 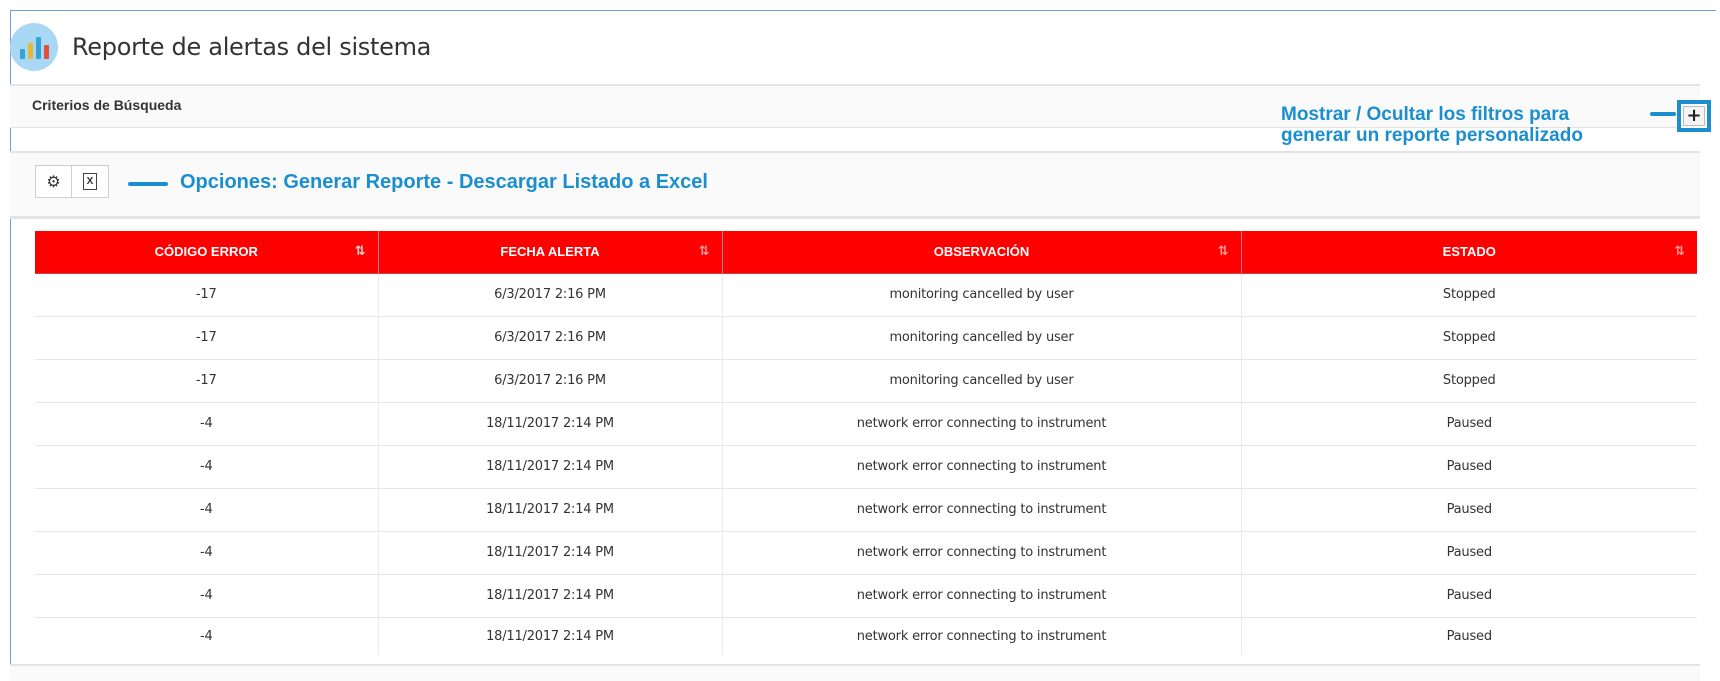 I want to click on column-header-fecha-alerta: FECHA ALERTA ⇅, so click(x=550, y=252).